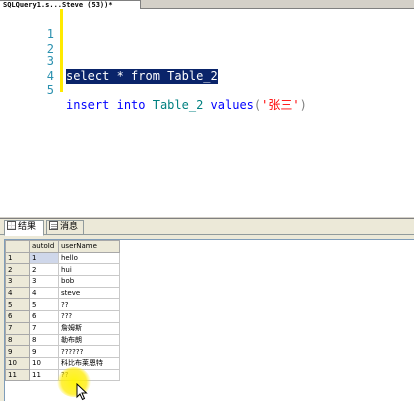 The width and height of the screenshot is (414, 401). I want to click on cell-username: steve, so click(89, 293).